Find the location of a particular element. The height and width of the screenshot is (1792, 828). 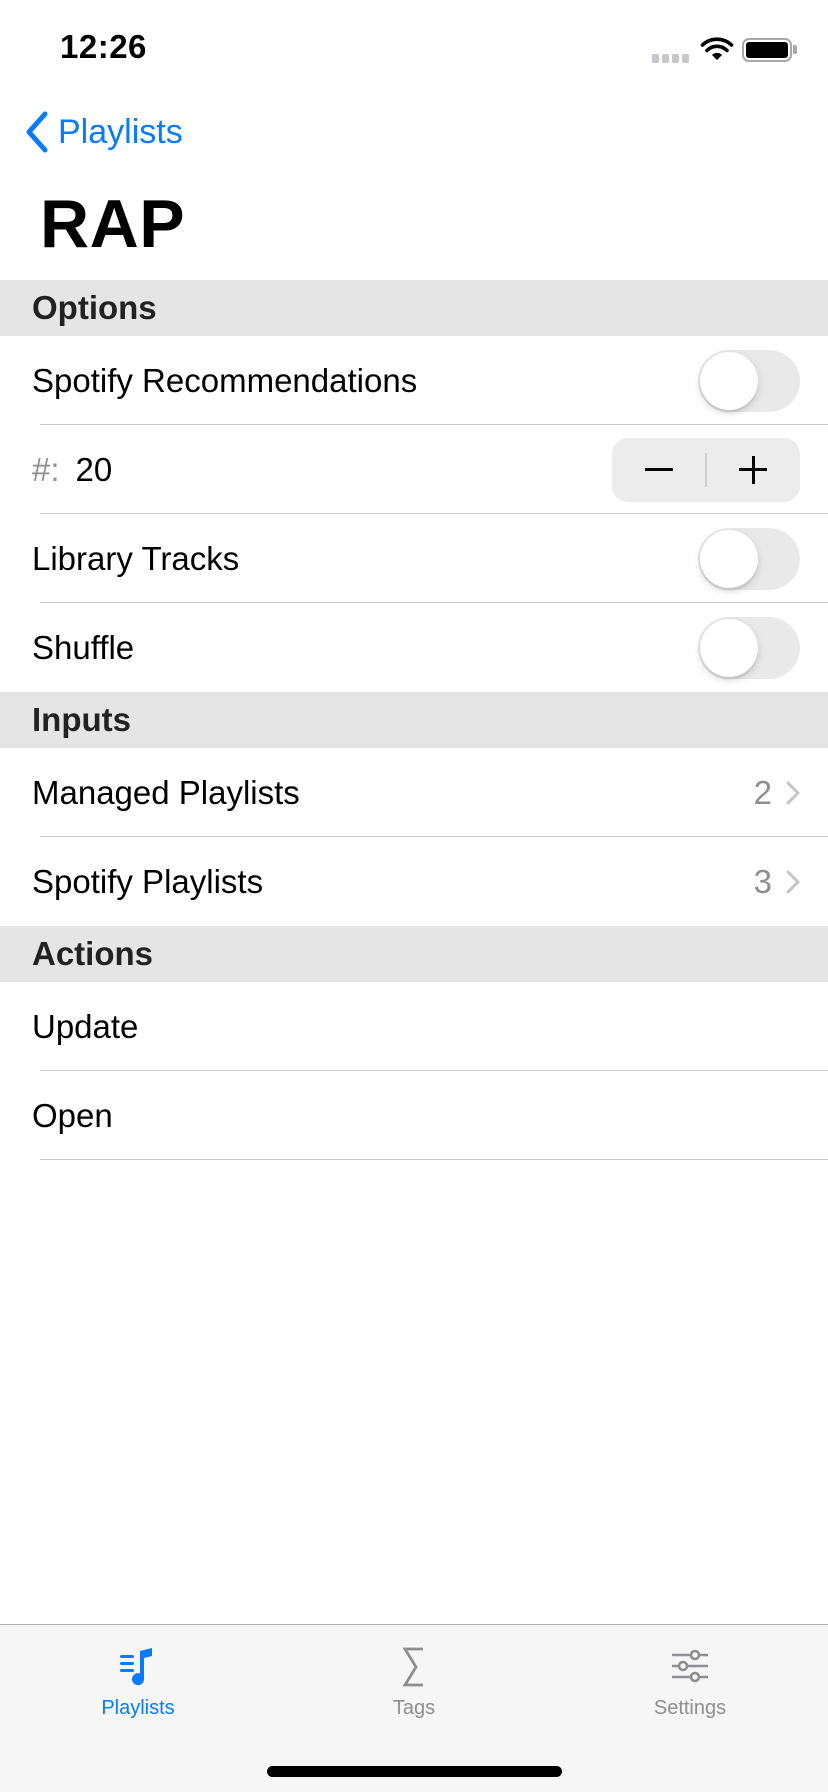

decrement-button is located at coordinates (658, 470).